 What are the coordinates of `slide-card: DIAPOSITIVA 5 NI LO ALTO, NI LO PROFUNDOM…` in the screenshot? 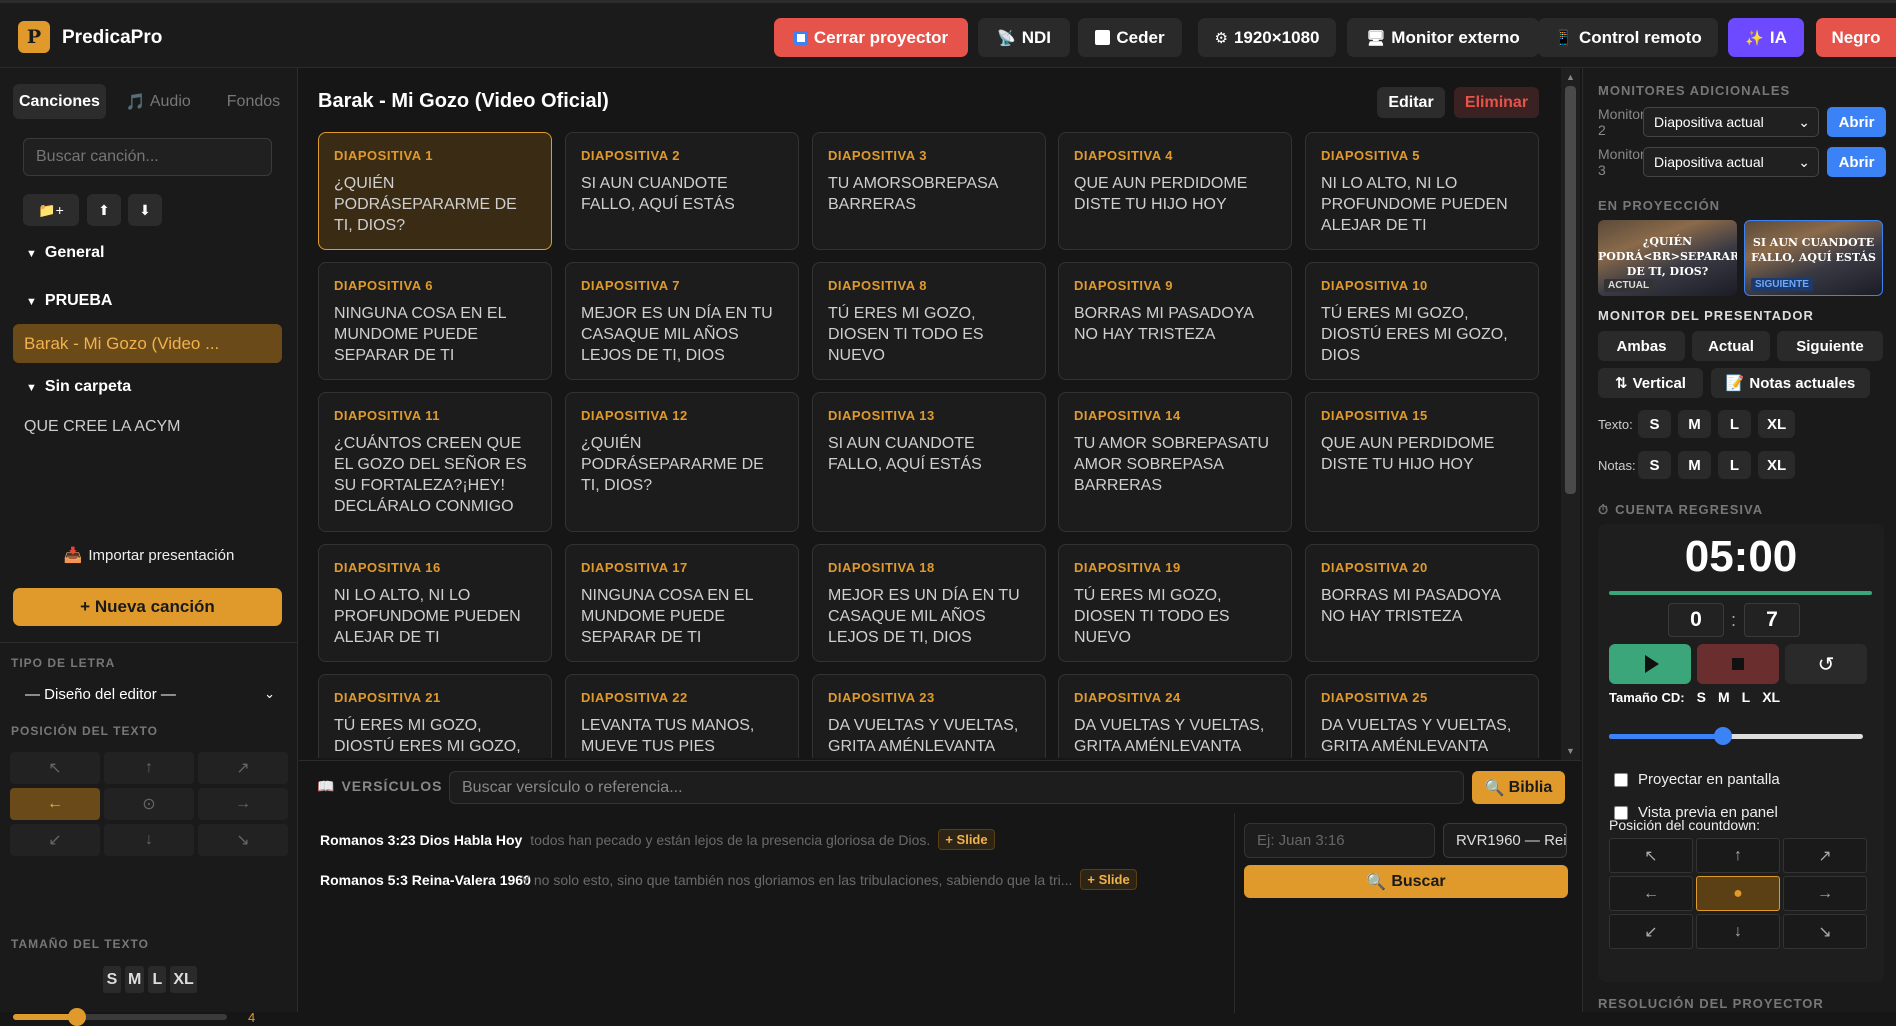 It's located at (1422, 191).